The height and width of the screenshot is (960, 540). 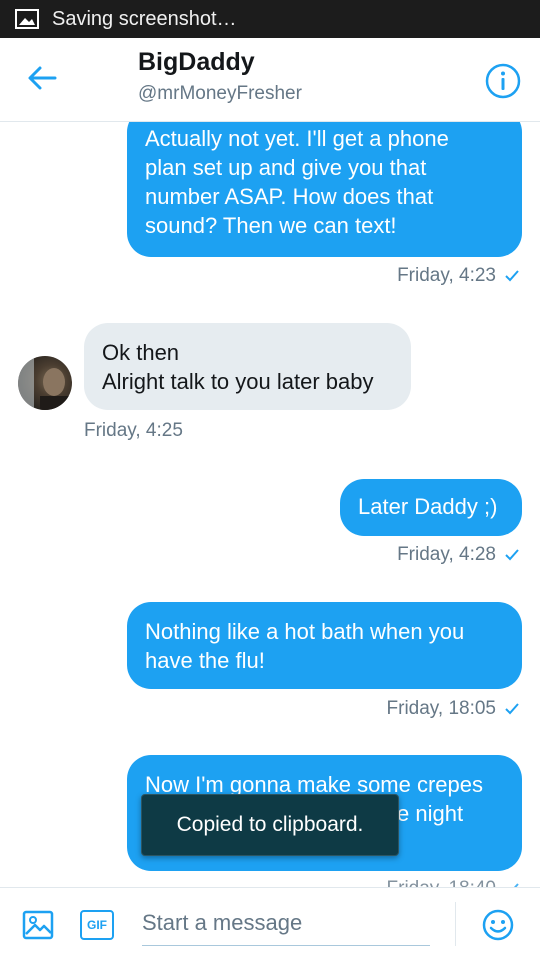 What do you see at coordinates (428, 506) in the screenshot?
I see `message-text: Later Daddy ;)` at bounding box center [428, 506].